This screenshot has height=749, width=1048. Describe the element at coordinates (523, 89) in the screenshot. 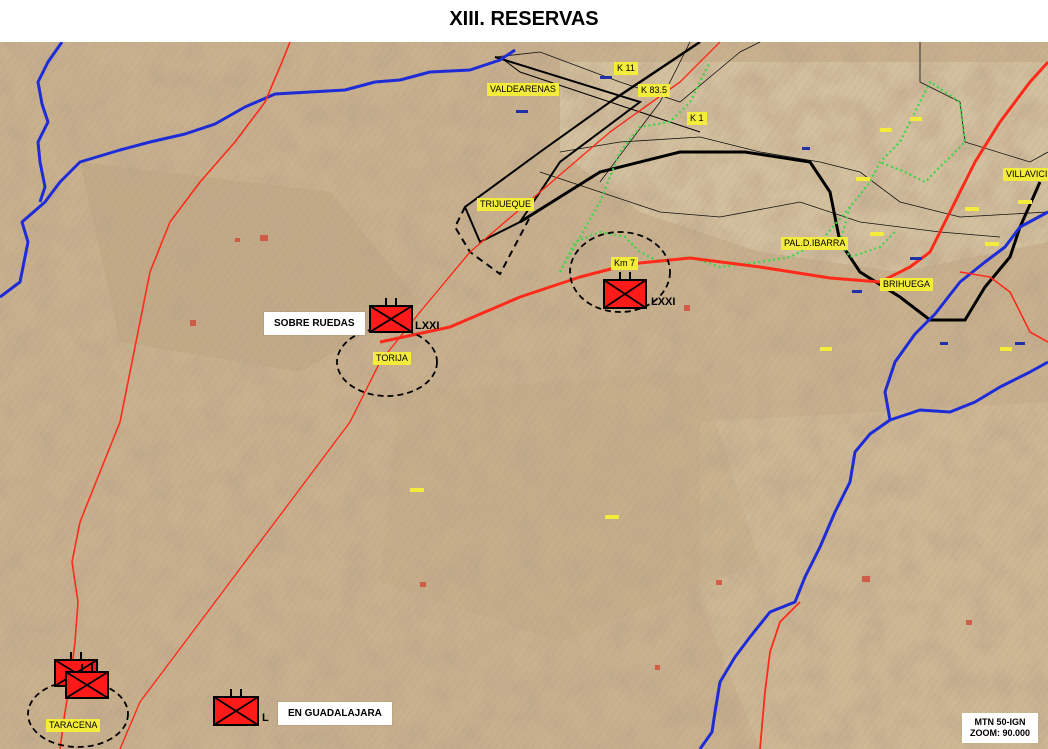

I see `place-label-valdearenas: VALDEARENAS` at that location.